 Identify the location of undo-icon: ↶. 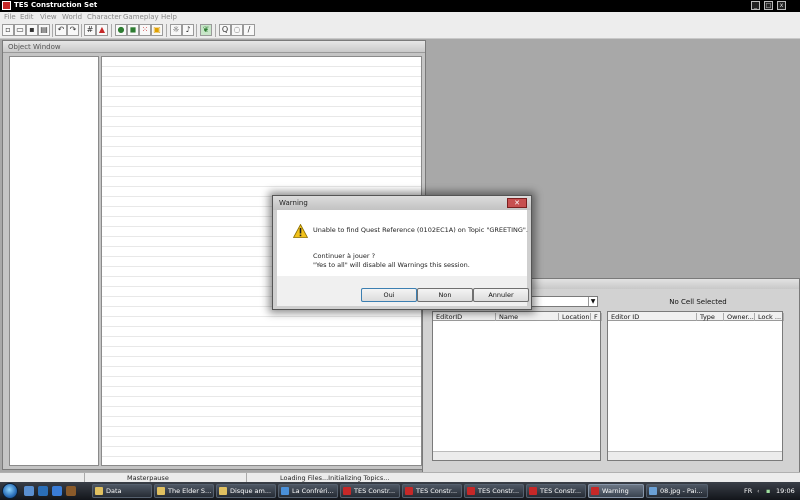
(61, 30).